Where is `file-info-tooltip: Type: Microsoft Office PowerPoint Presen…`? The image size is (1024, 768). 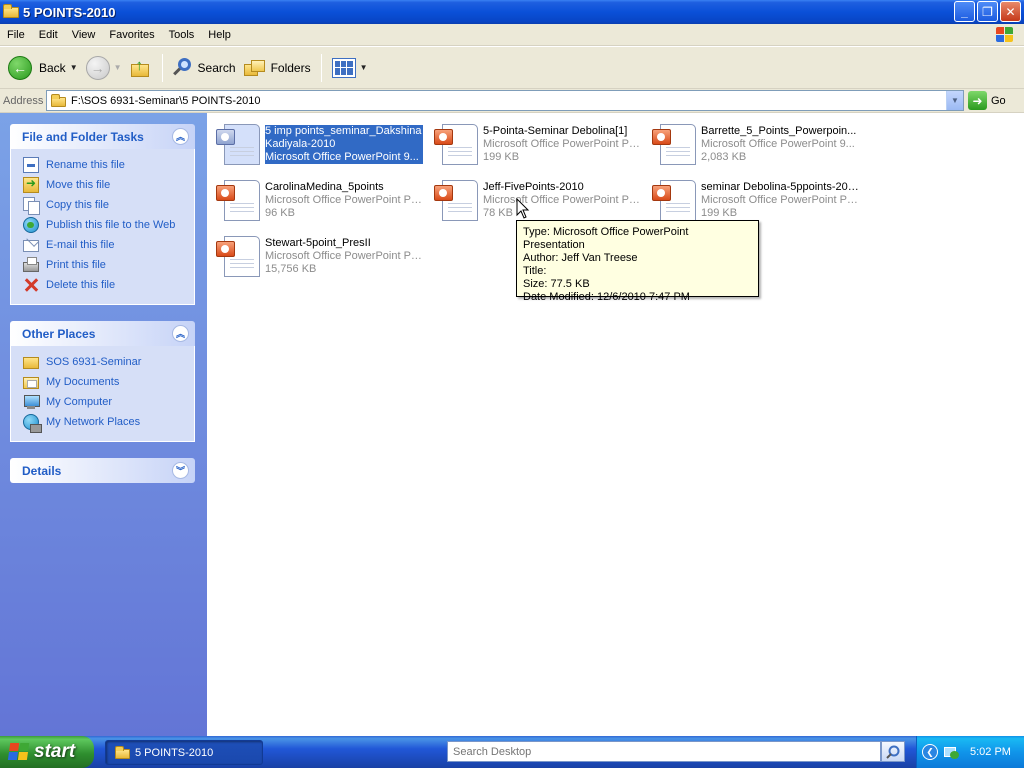
file-info-tooltip: Type: Microsoft Office PowerPoint Presen… is located at coordinates (637, 261).